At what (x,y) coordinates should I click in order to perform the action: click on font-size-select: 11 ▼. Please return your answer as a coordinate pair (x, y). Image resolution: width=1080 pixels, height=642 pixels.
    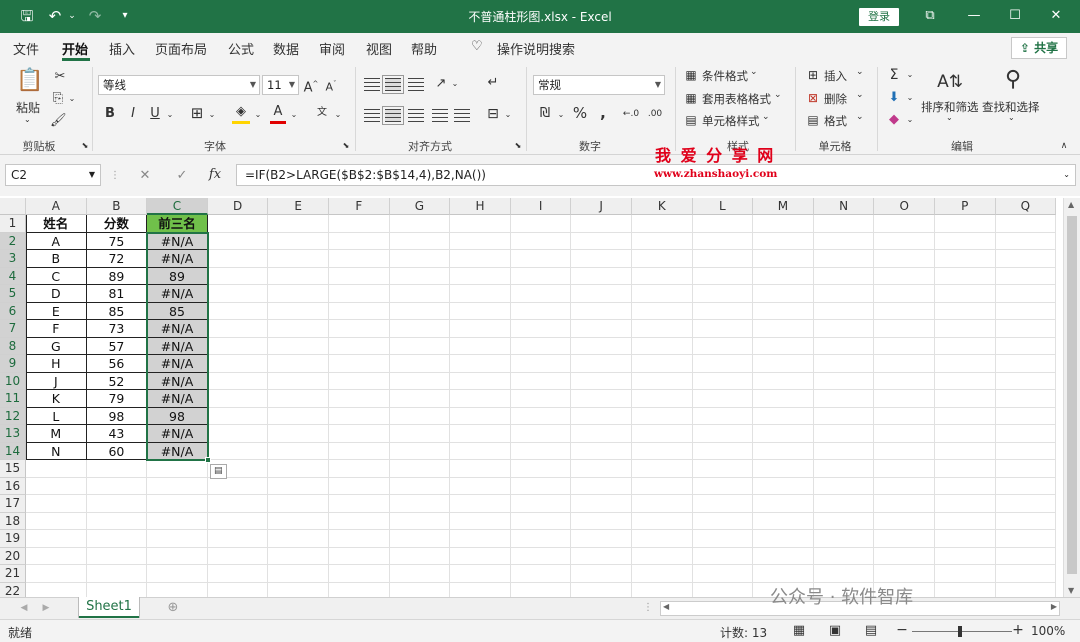
    Looking at the image, I should click on (280, 85).